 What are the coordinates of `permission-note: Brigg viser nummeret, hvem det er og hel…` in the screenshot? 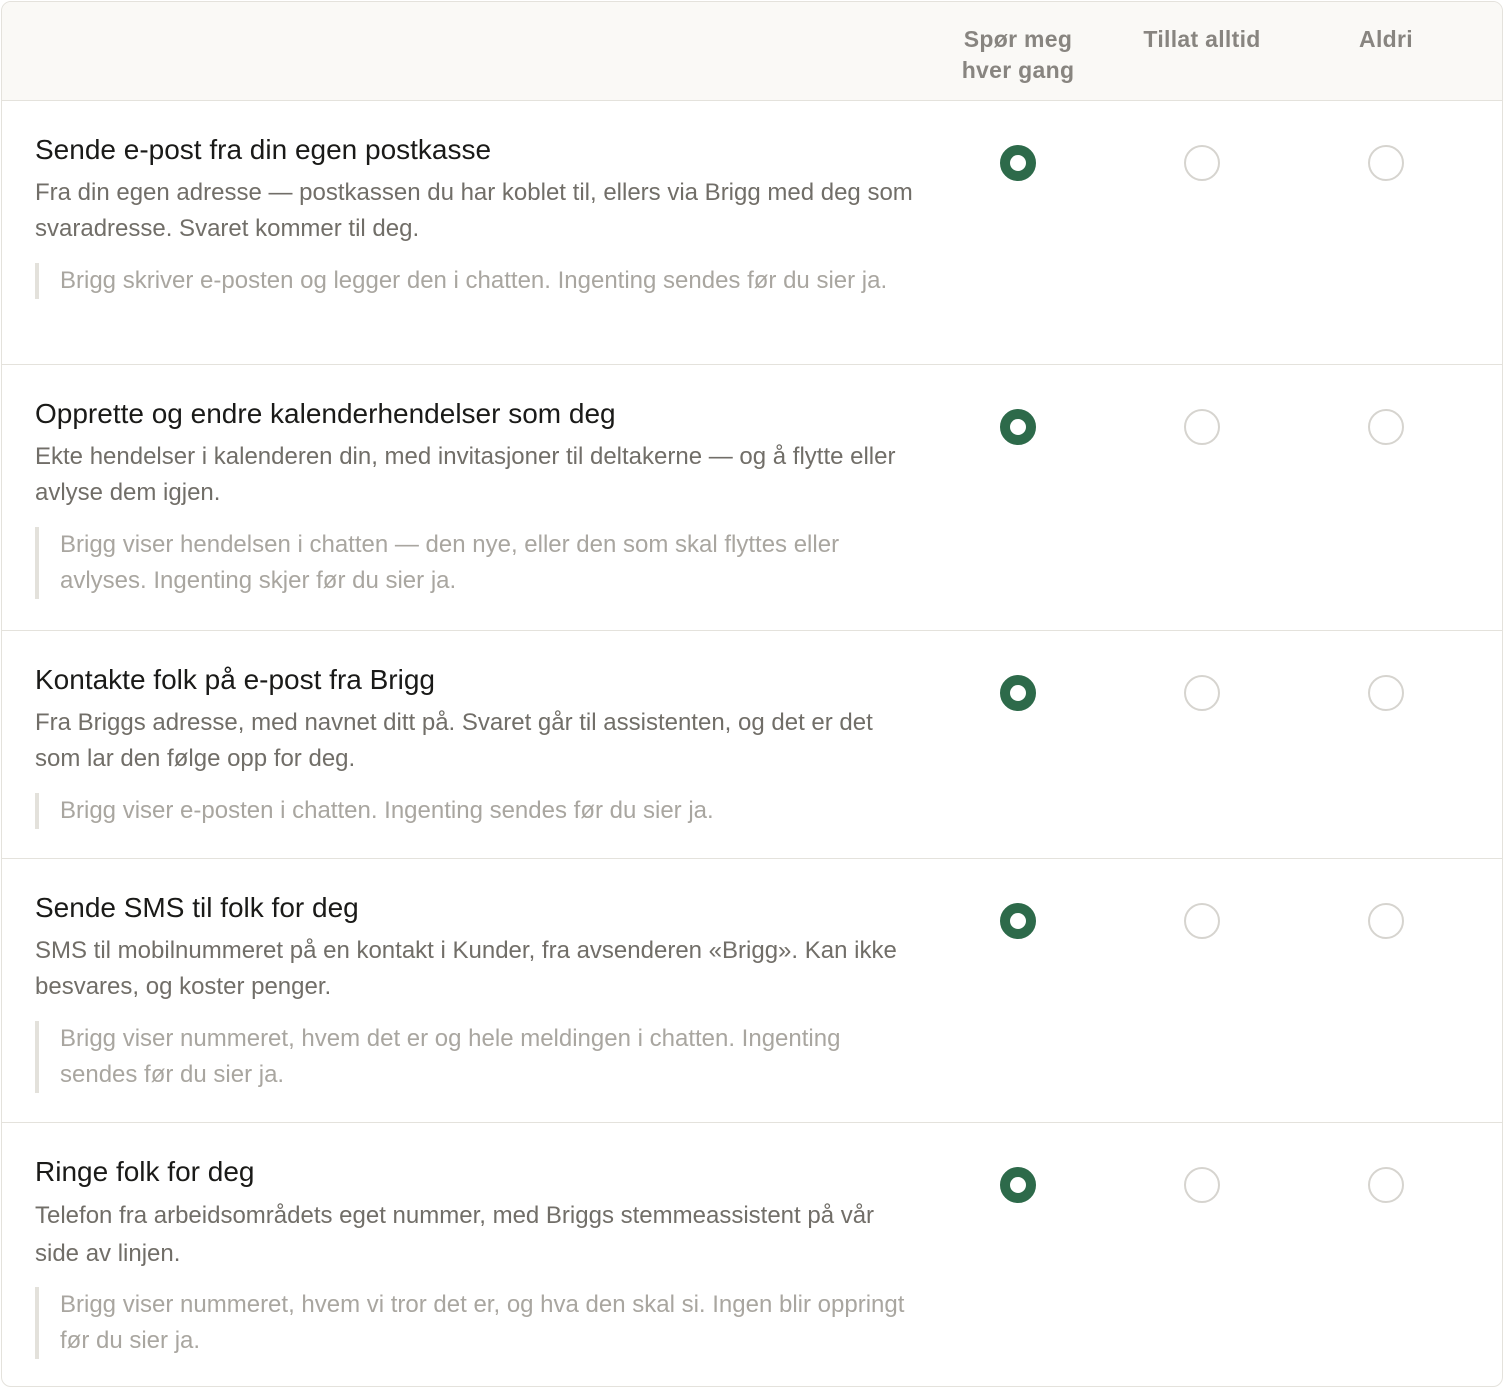 It's located at (475, 1057).